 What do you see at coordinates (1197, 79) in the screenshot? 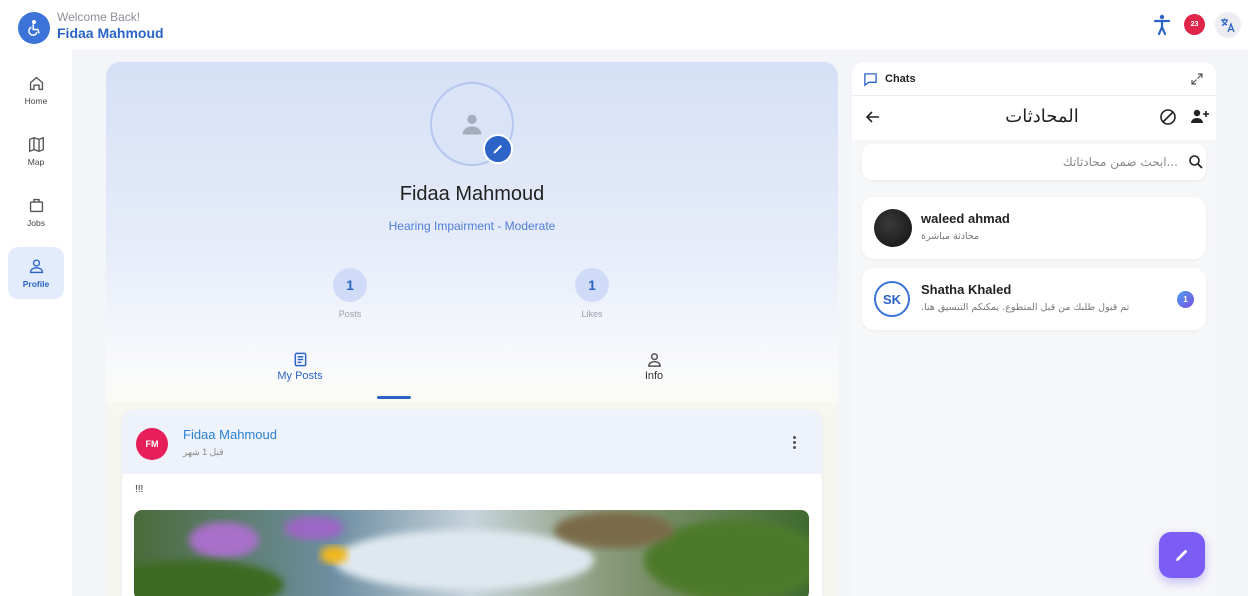
I see `expand-icon` at bounding box center [1197, 79].